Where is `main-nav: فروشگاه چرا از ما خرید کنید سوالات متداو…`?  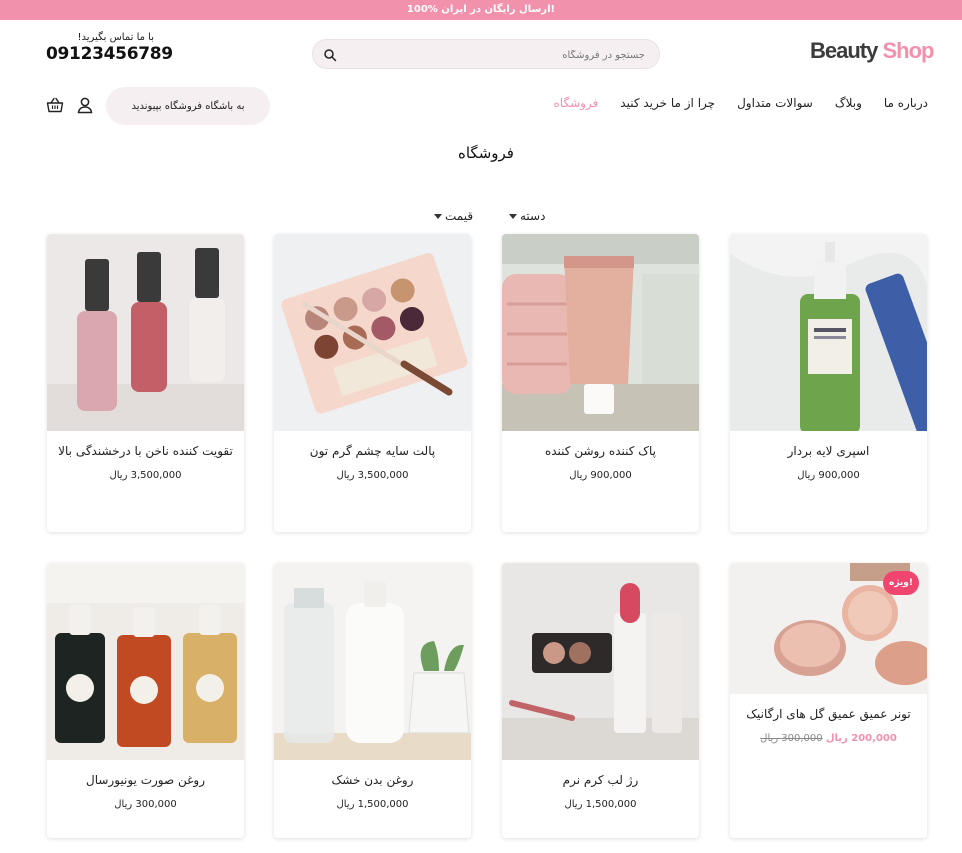 main-nav: فروشگاه چرا از ما خرید کنید سوالات متداو… is located at coordinates (741, 106).